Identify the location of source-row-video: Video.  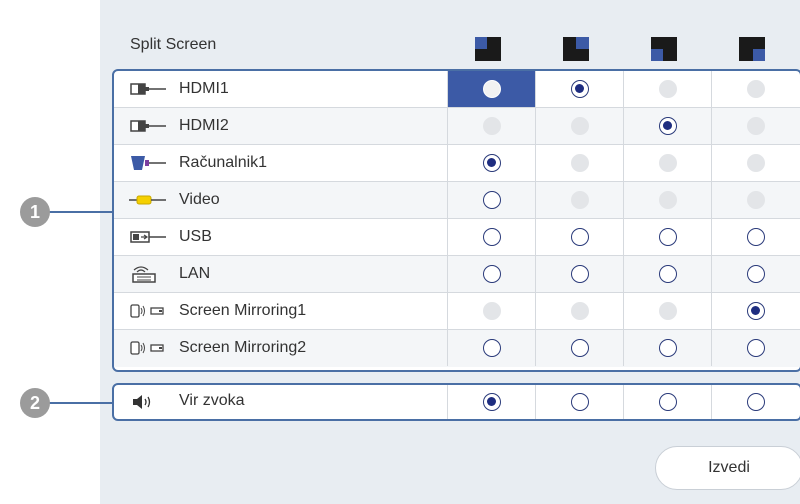
(457, 200).